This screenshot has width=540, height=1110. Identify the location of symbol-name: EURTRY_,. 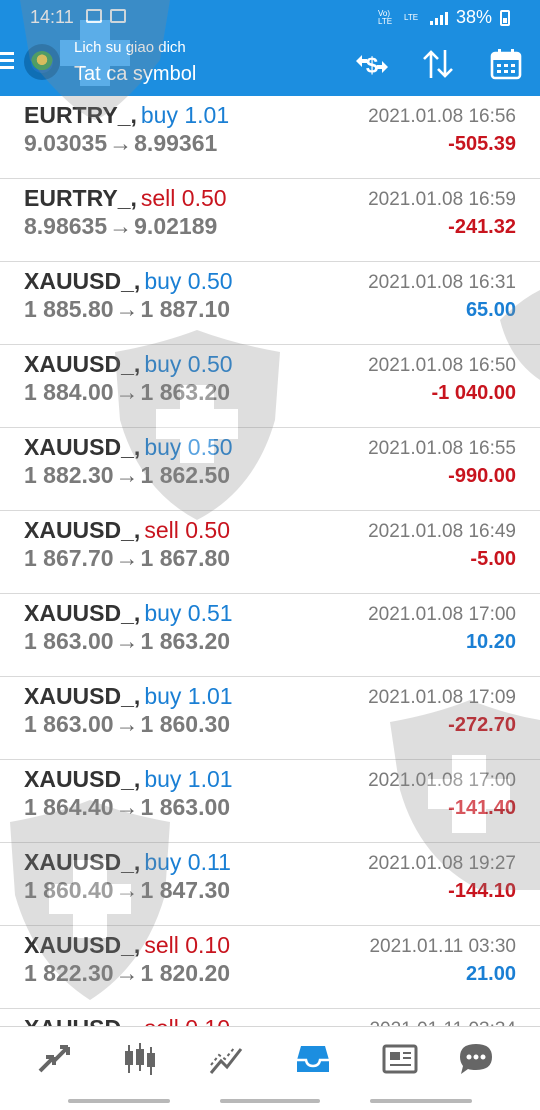
(80, 198).